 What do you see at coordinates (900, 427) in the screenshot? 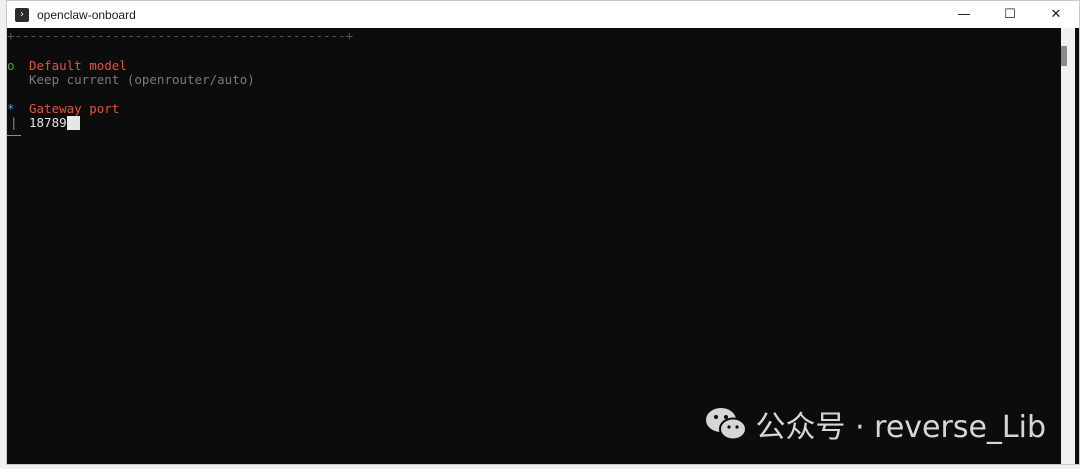
I see `watermark-text: 公众号 · reverse_Lib` at bounding box center [900, 427].